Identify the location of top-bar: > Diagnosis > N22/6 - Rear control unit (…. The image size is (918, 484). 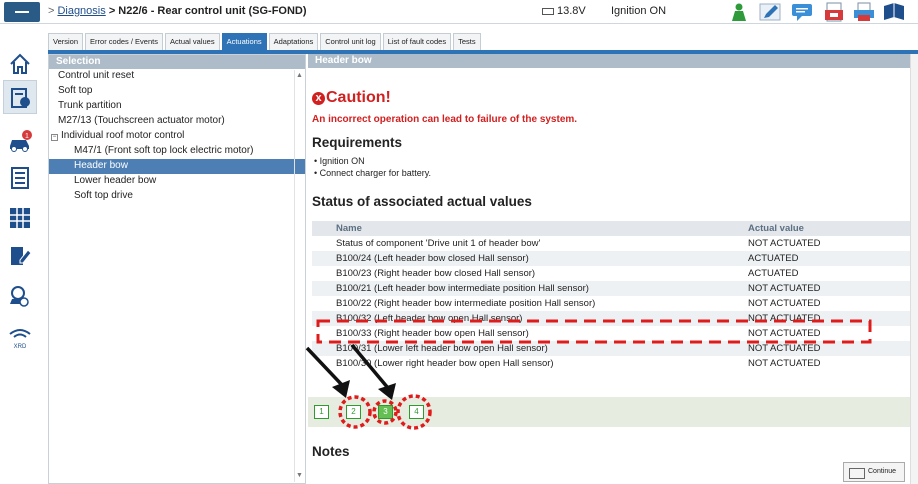
(459, 12).